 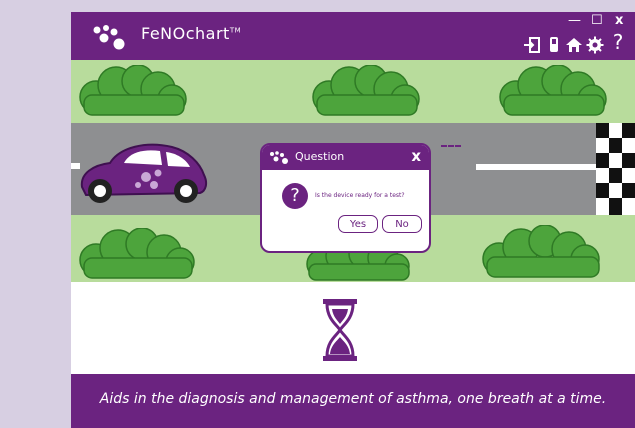 I want to click on app-brand: FeNOchartTM, so click(x=191, y=33).